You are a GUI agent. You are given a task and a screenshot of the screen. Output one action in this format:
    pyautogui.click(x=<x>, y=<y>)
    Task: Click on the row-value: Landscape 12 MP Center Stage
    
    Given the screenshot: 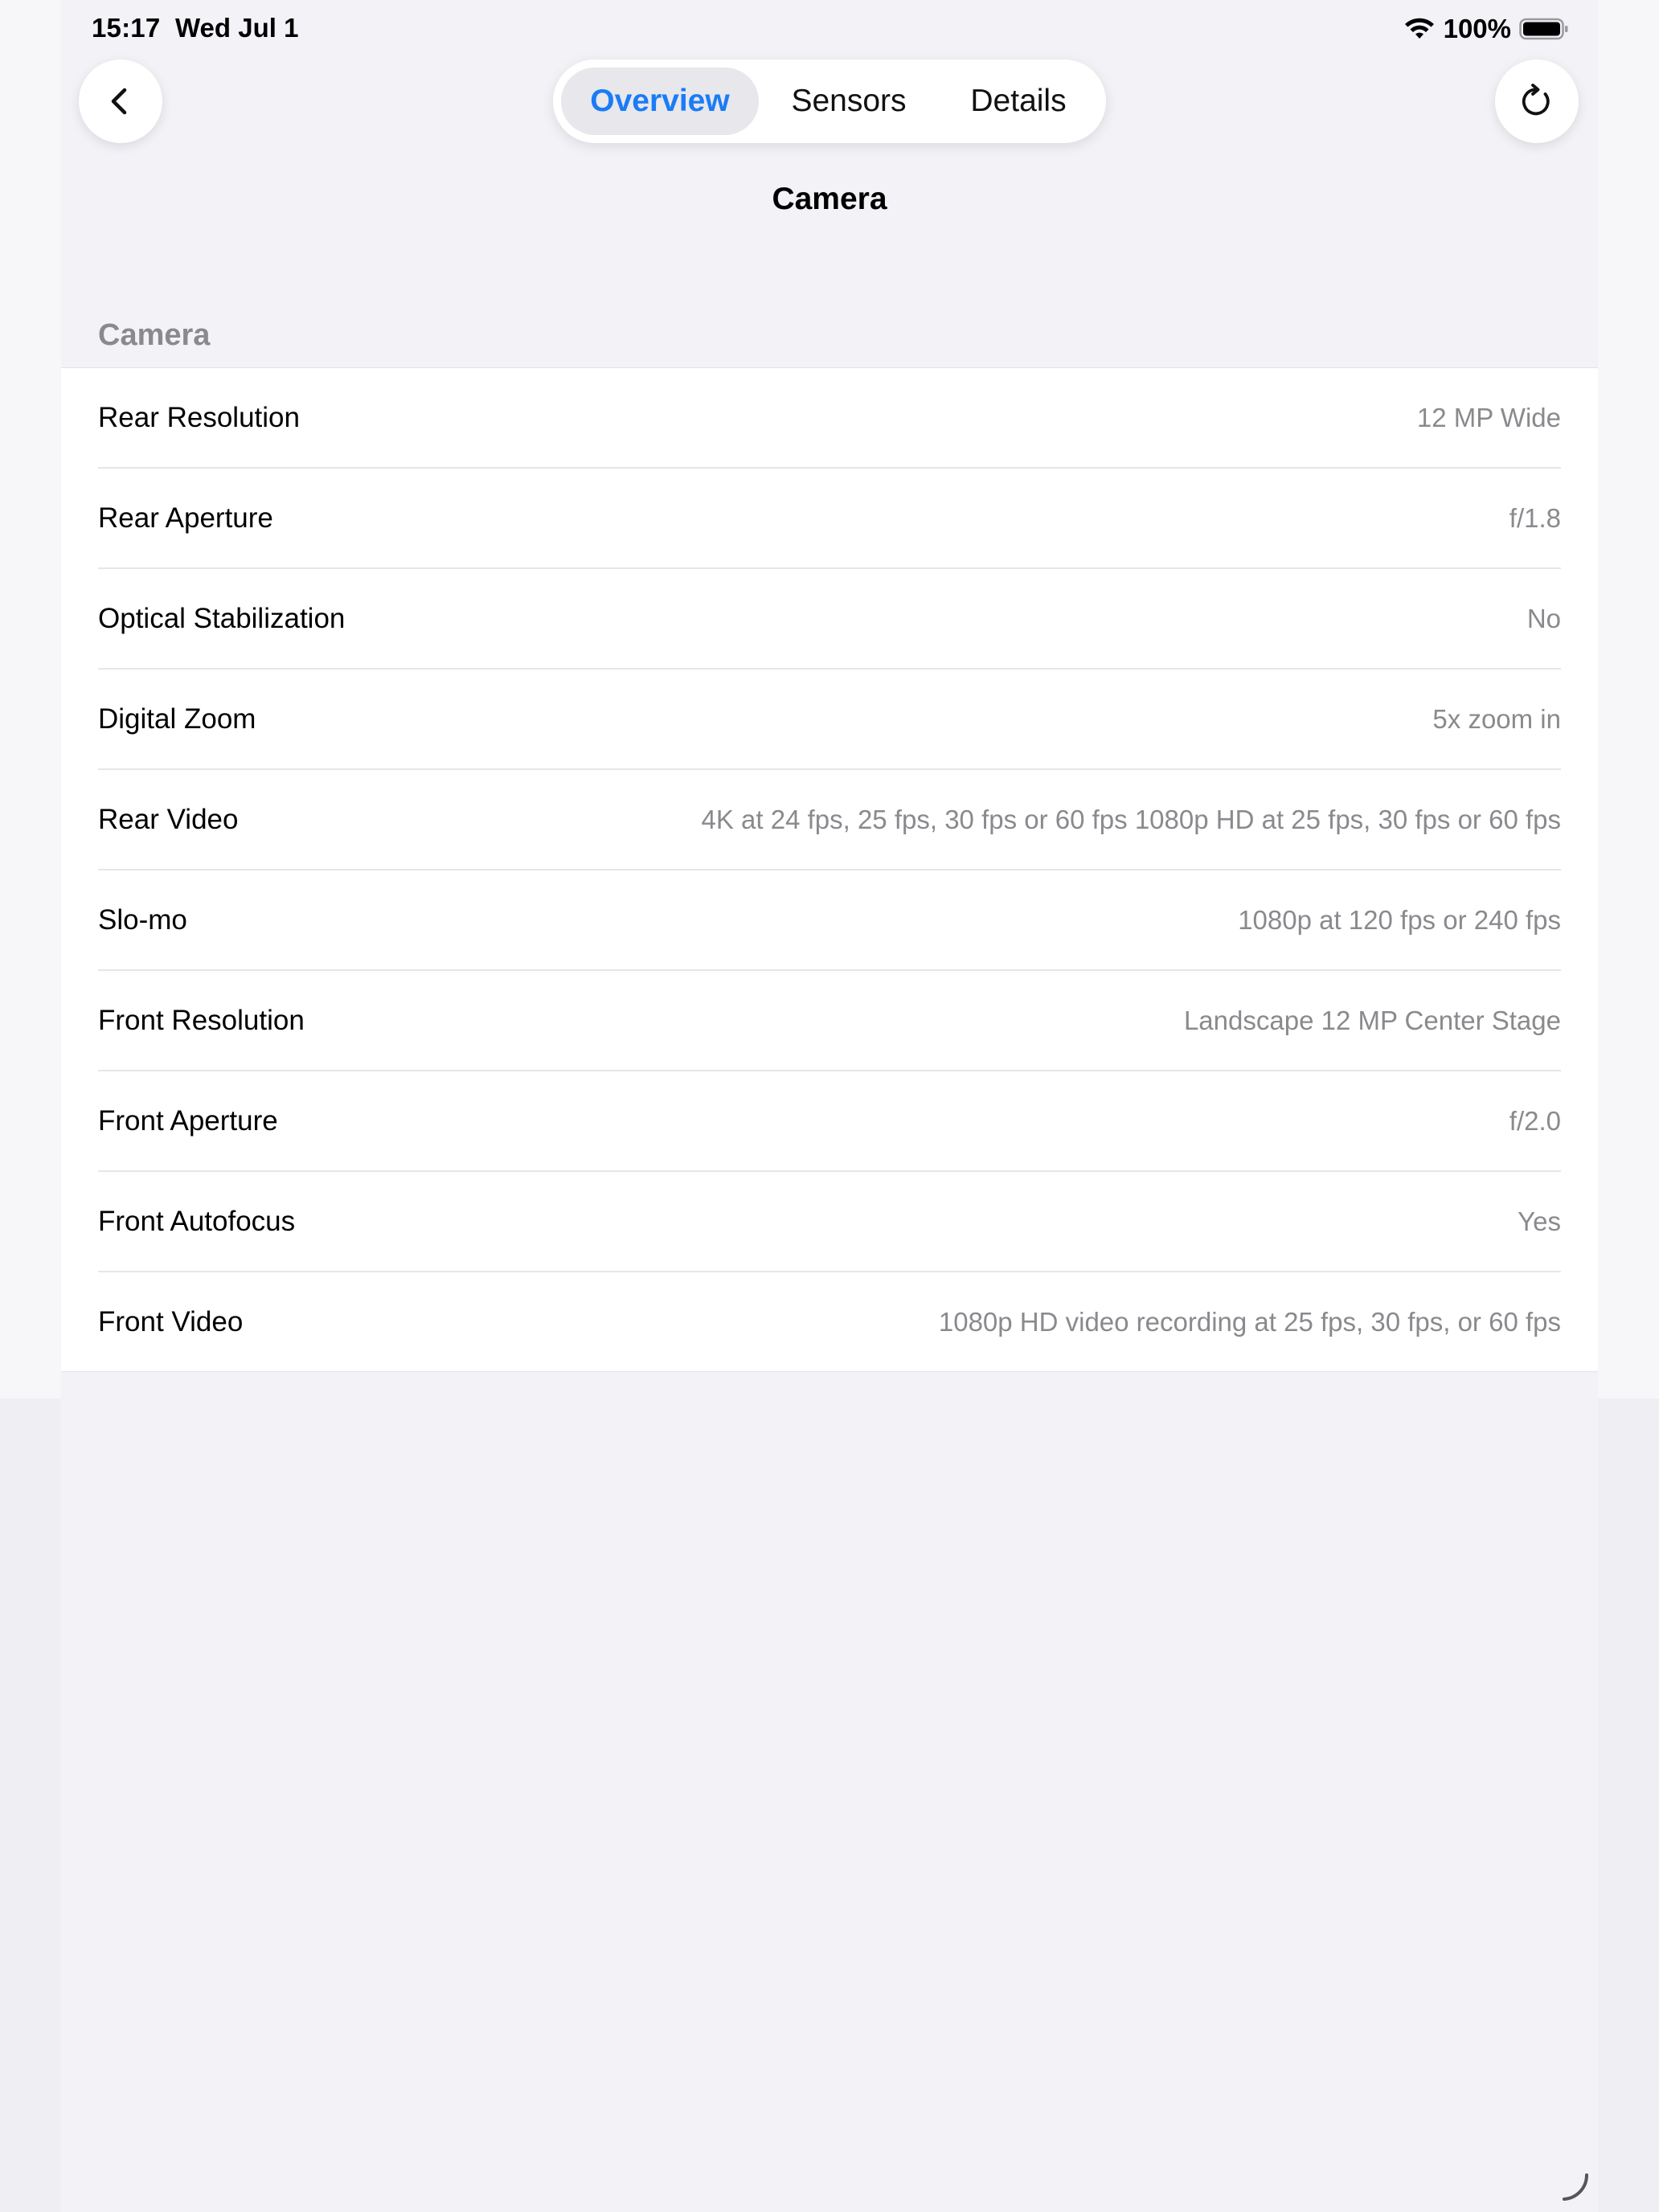 What is the action you would take?
    pyautogui.click(x=1372, y=1020)
    